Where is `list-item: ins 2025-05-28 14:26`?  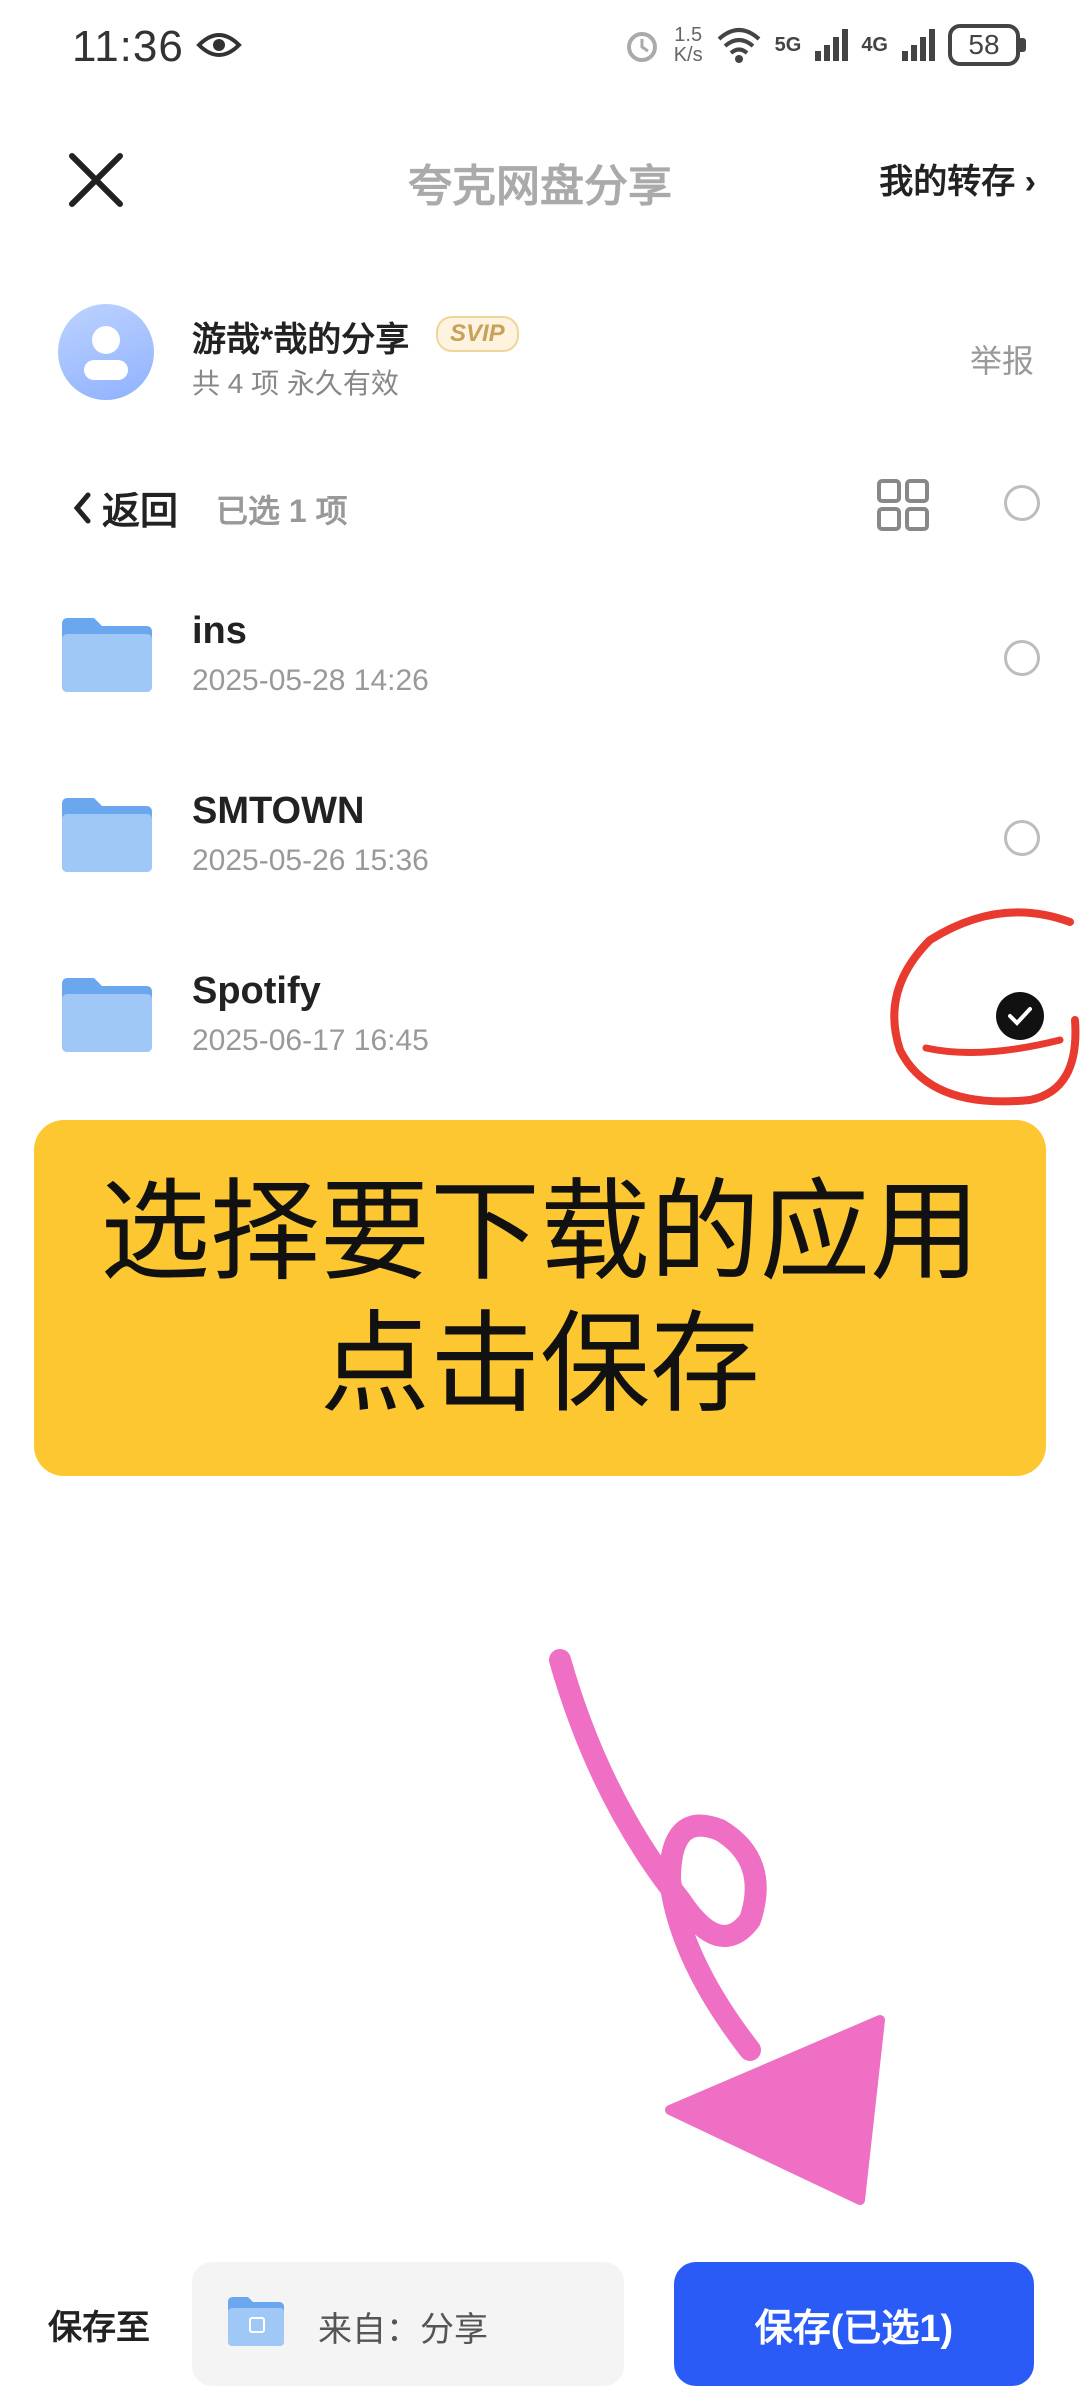 list-item: ins 2025-05-28 14:26 is located at coordinates (540, 670).